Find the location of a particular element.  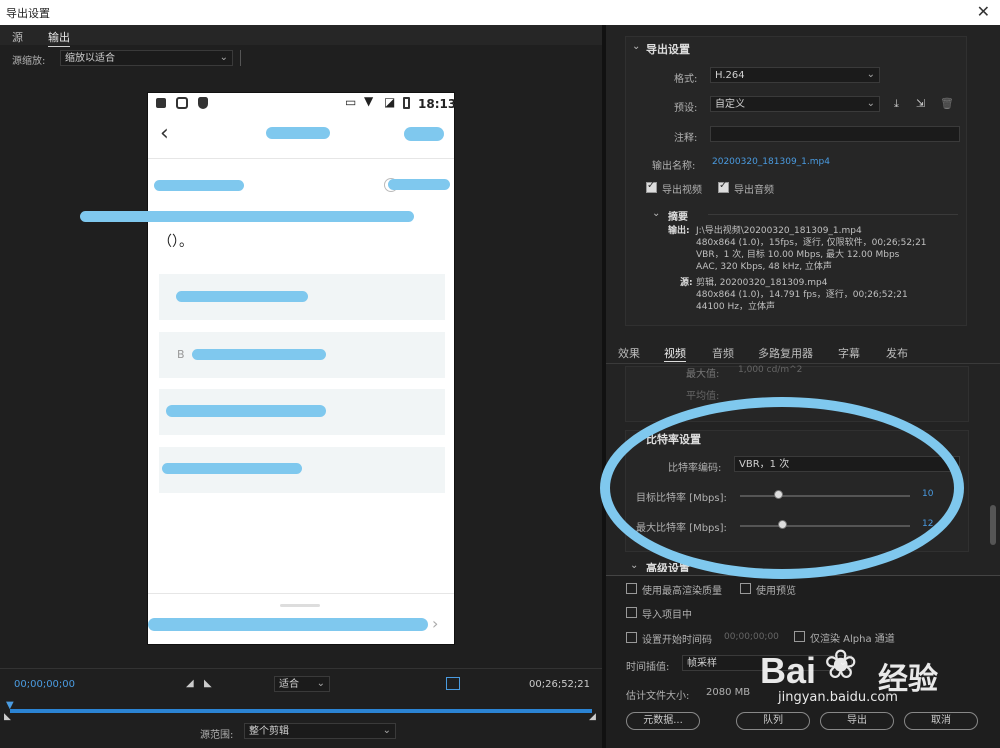

comment-input is located at coordinates (835, 134).